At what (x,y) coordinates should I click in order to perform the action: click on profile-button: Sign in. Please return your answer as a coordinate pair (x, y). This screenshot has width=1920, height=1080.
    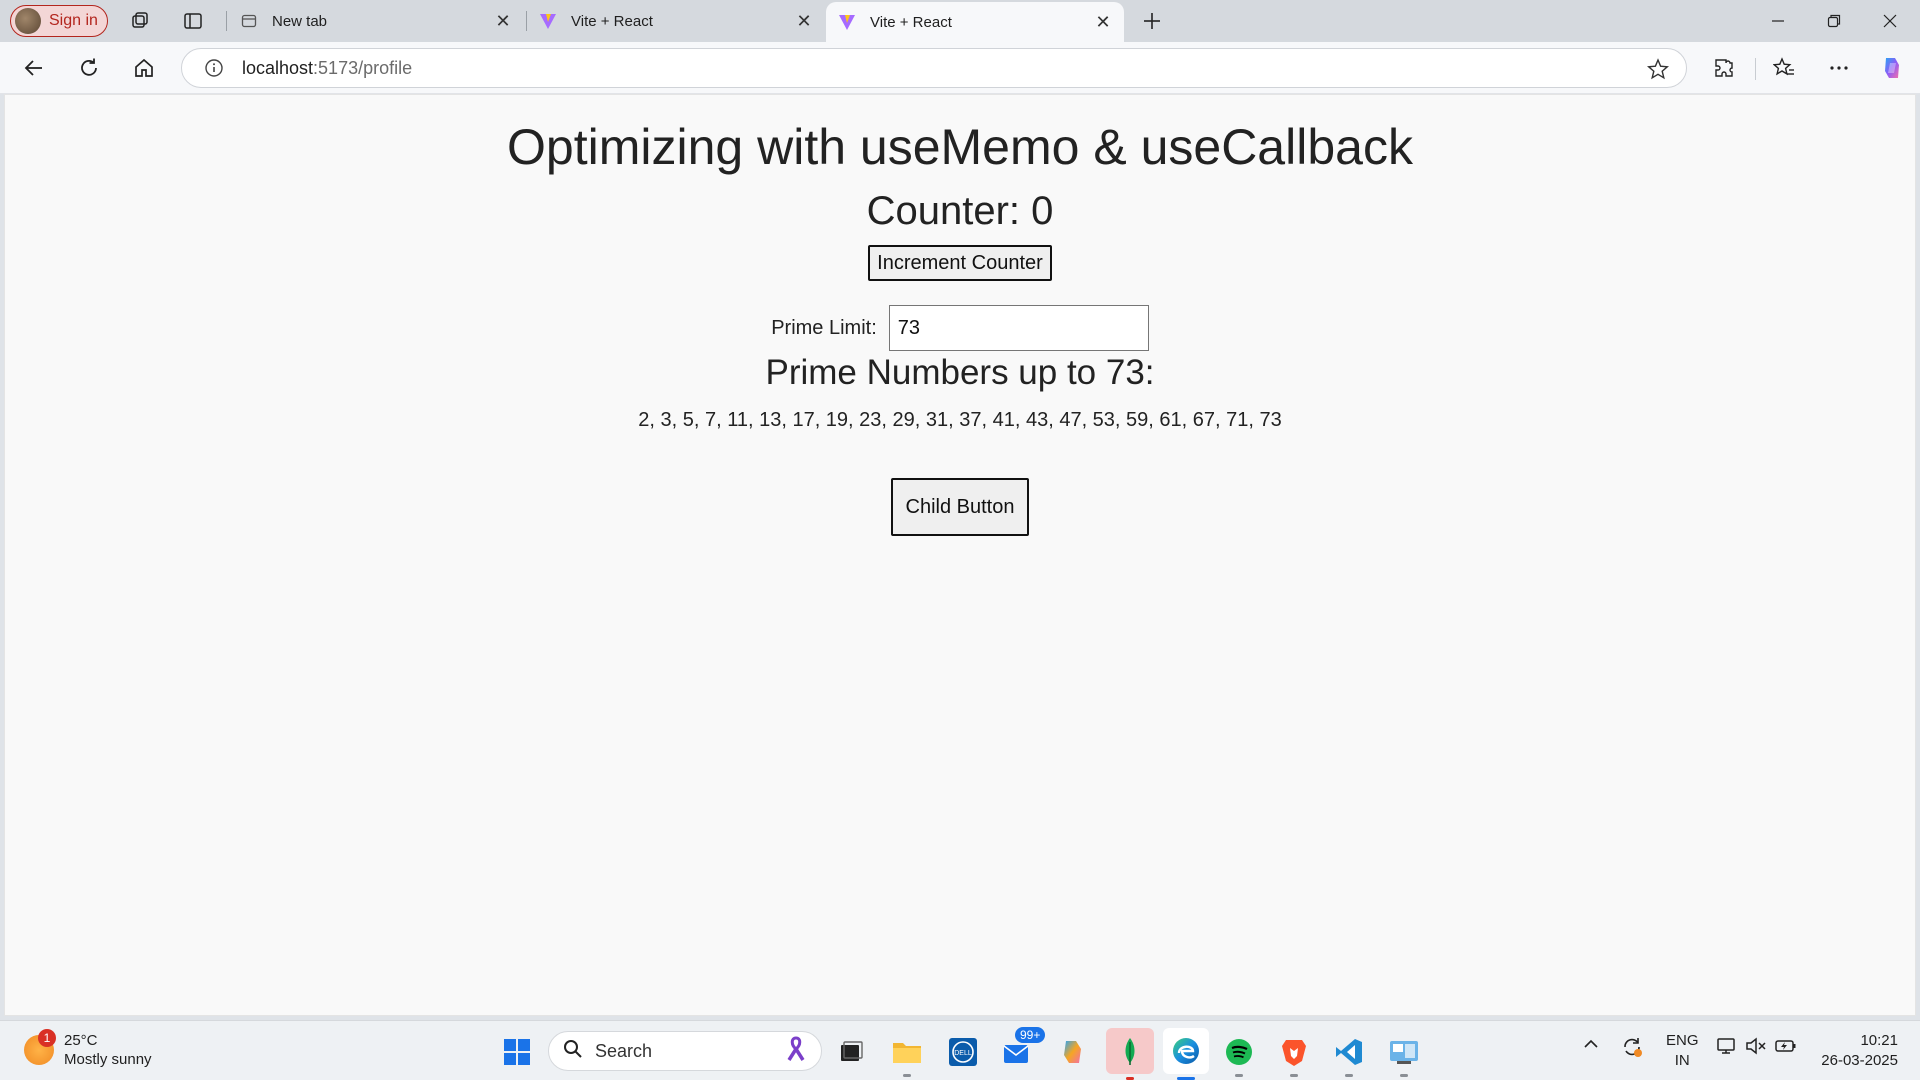
    Looking at the image, I should click on (59, 21).